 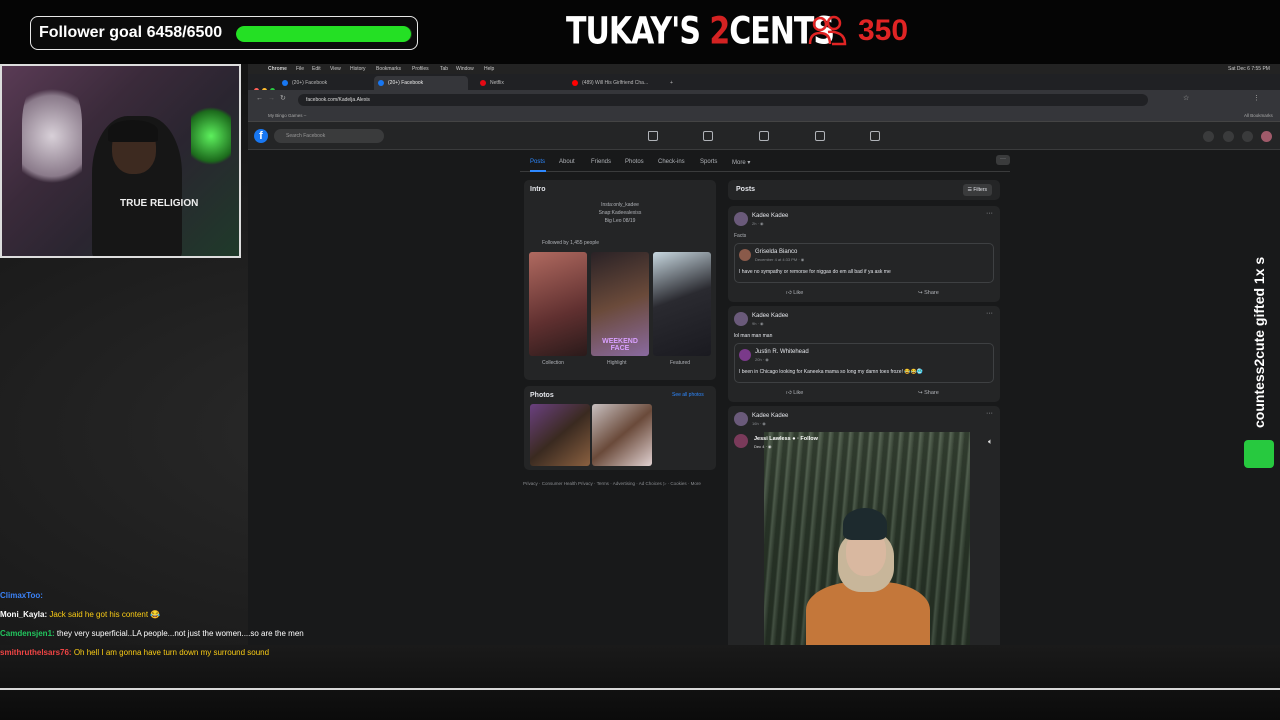 What do you see at coordinates (990, 442) in the screenshot?
I see `mute-icon: 🔈︎` at bounding box center [990, 442].